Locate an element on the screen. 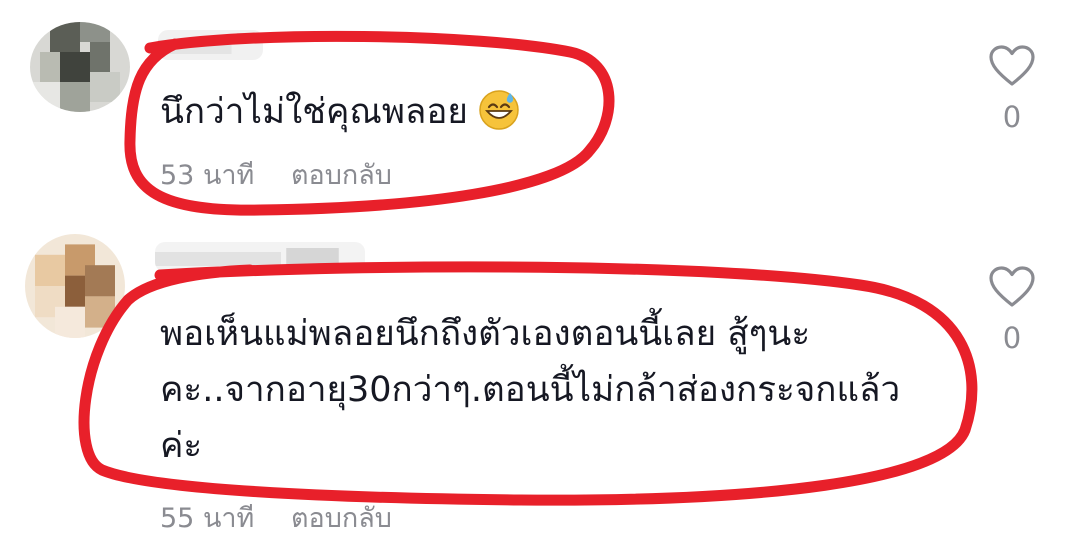  comment-text: นึกว่าไม่ใช่คุณพลอย is located at coordinates (340, 112).